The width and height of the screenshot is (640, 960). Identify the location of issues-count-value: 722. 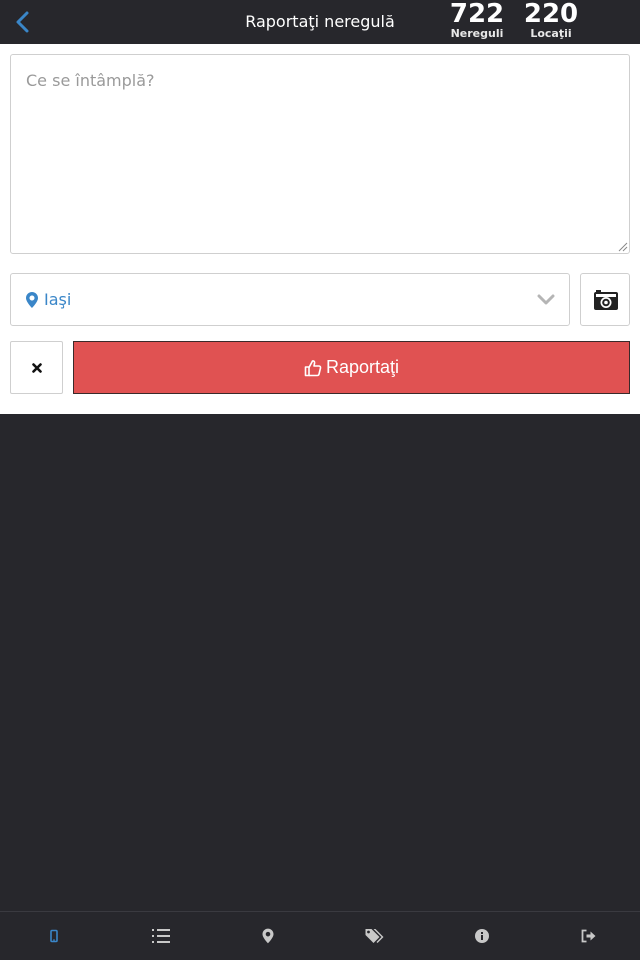
(477, 14).